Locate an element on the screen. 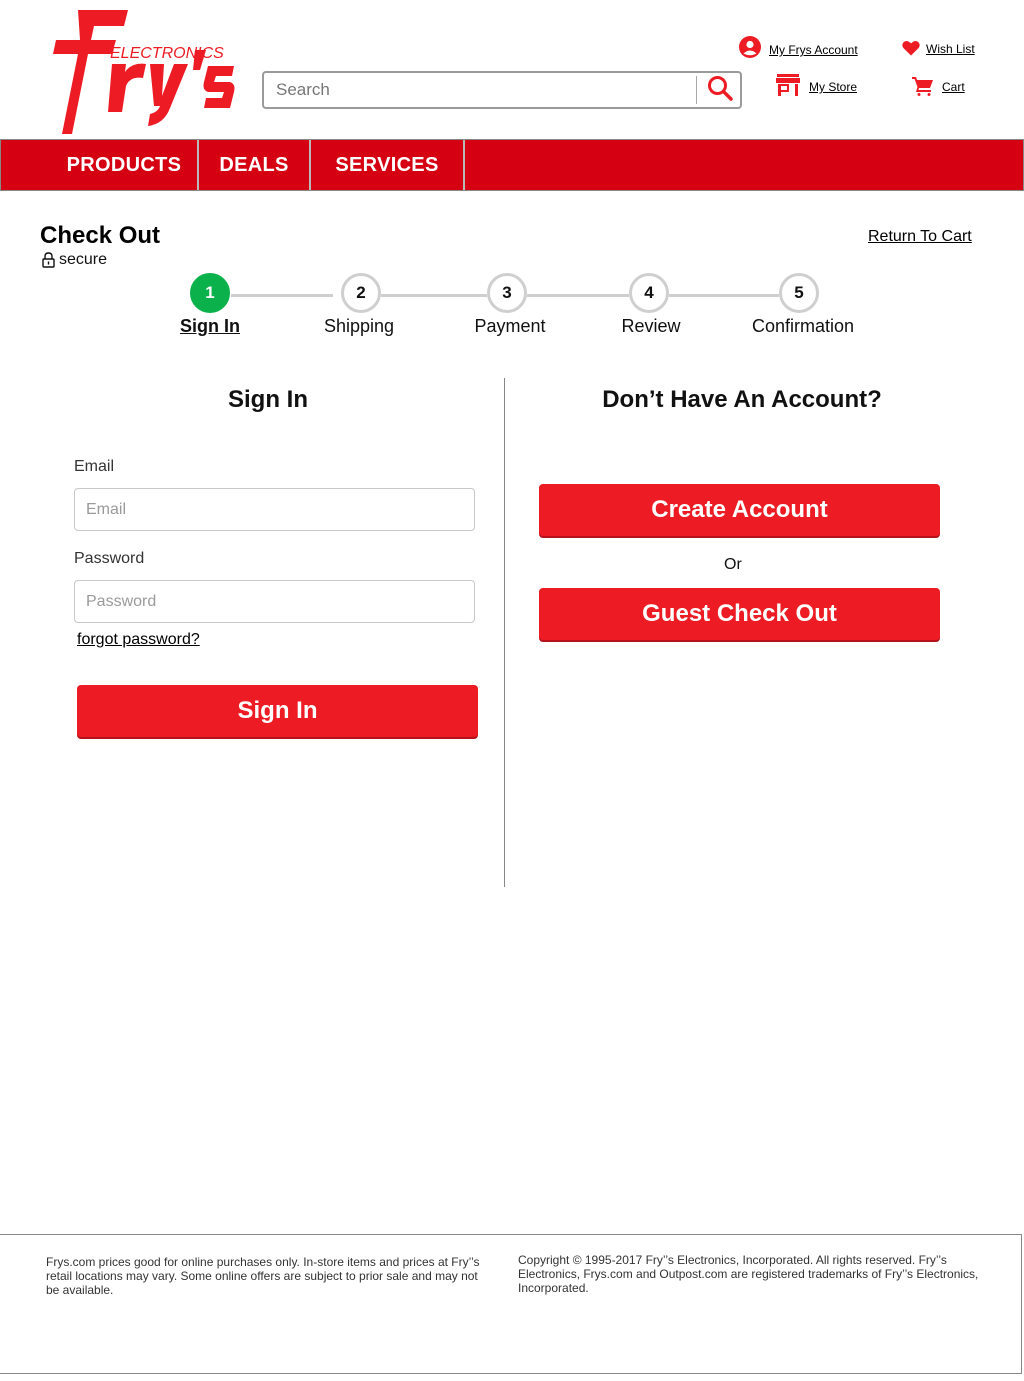 Image resolution: width=1024 pixels, height=1381 pixels. nav-item-label: DEALS is located at coordinates (254, 164).